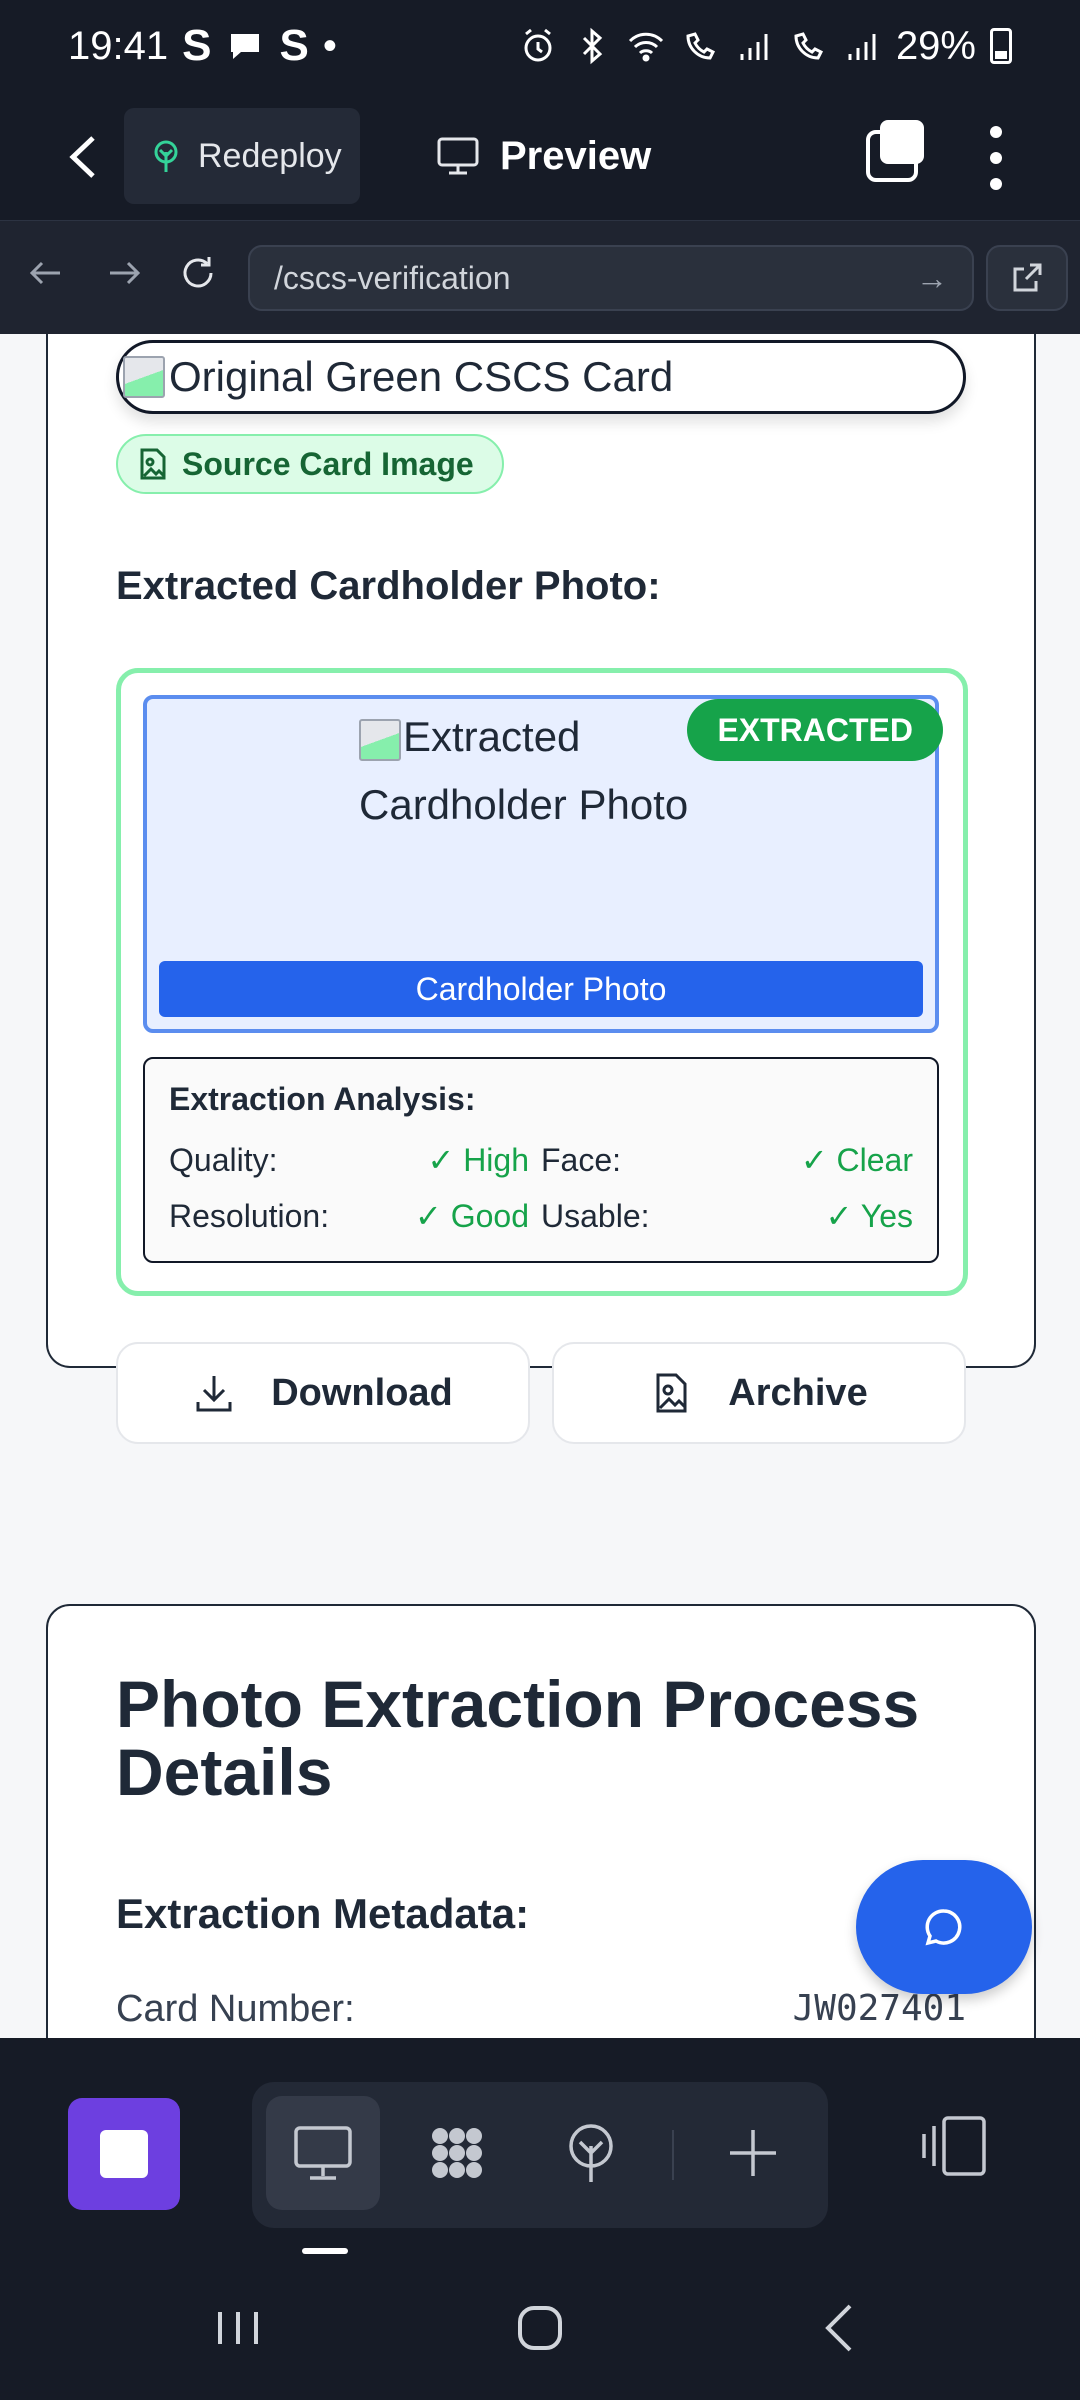 The image size is (1080, 2400). Describe the element at coordinates (214, 1394) in the screenshot. I see `download-icon` at that location.